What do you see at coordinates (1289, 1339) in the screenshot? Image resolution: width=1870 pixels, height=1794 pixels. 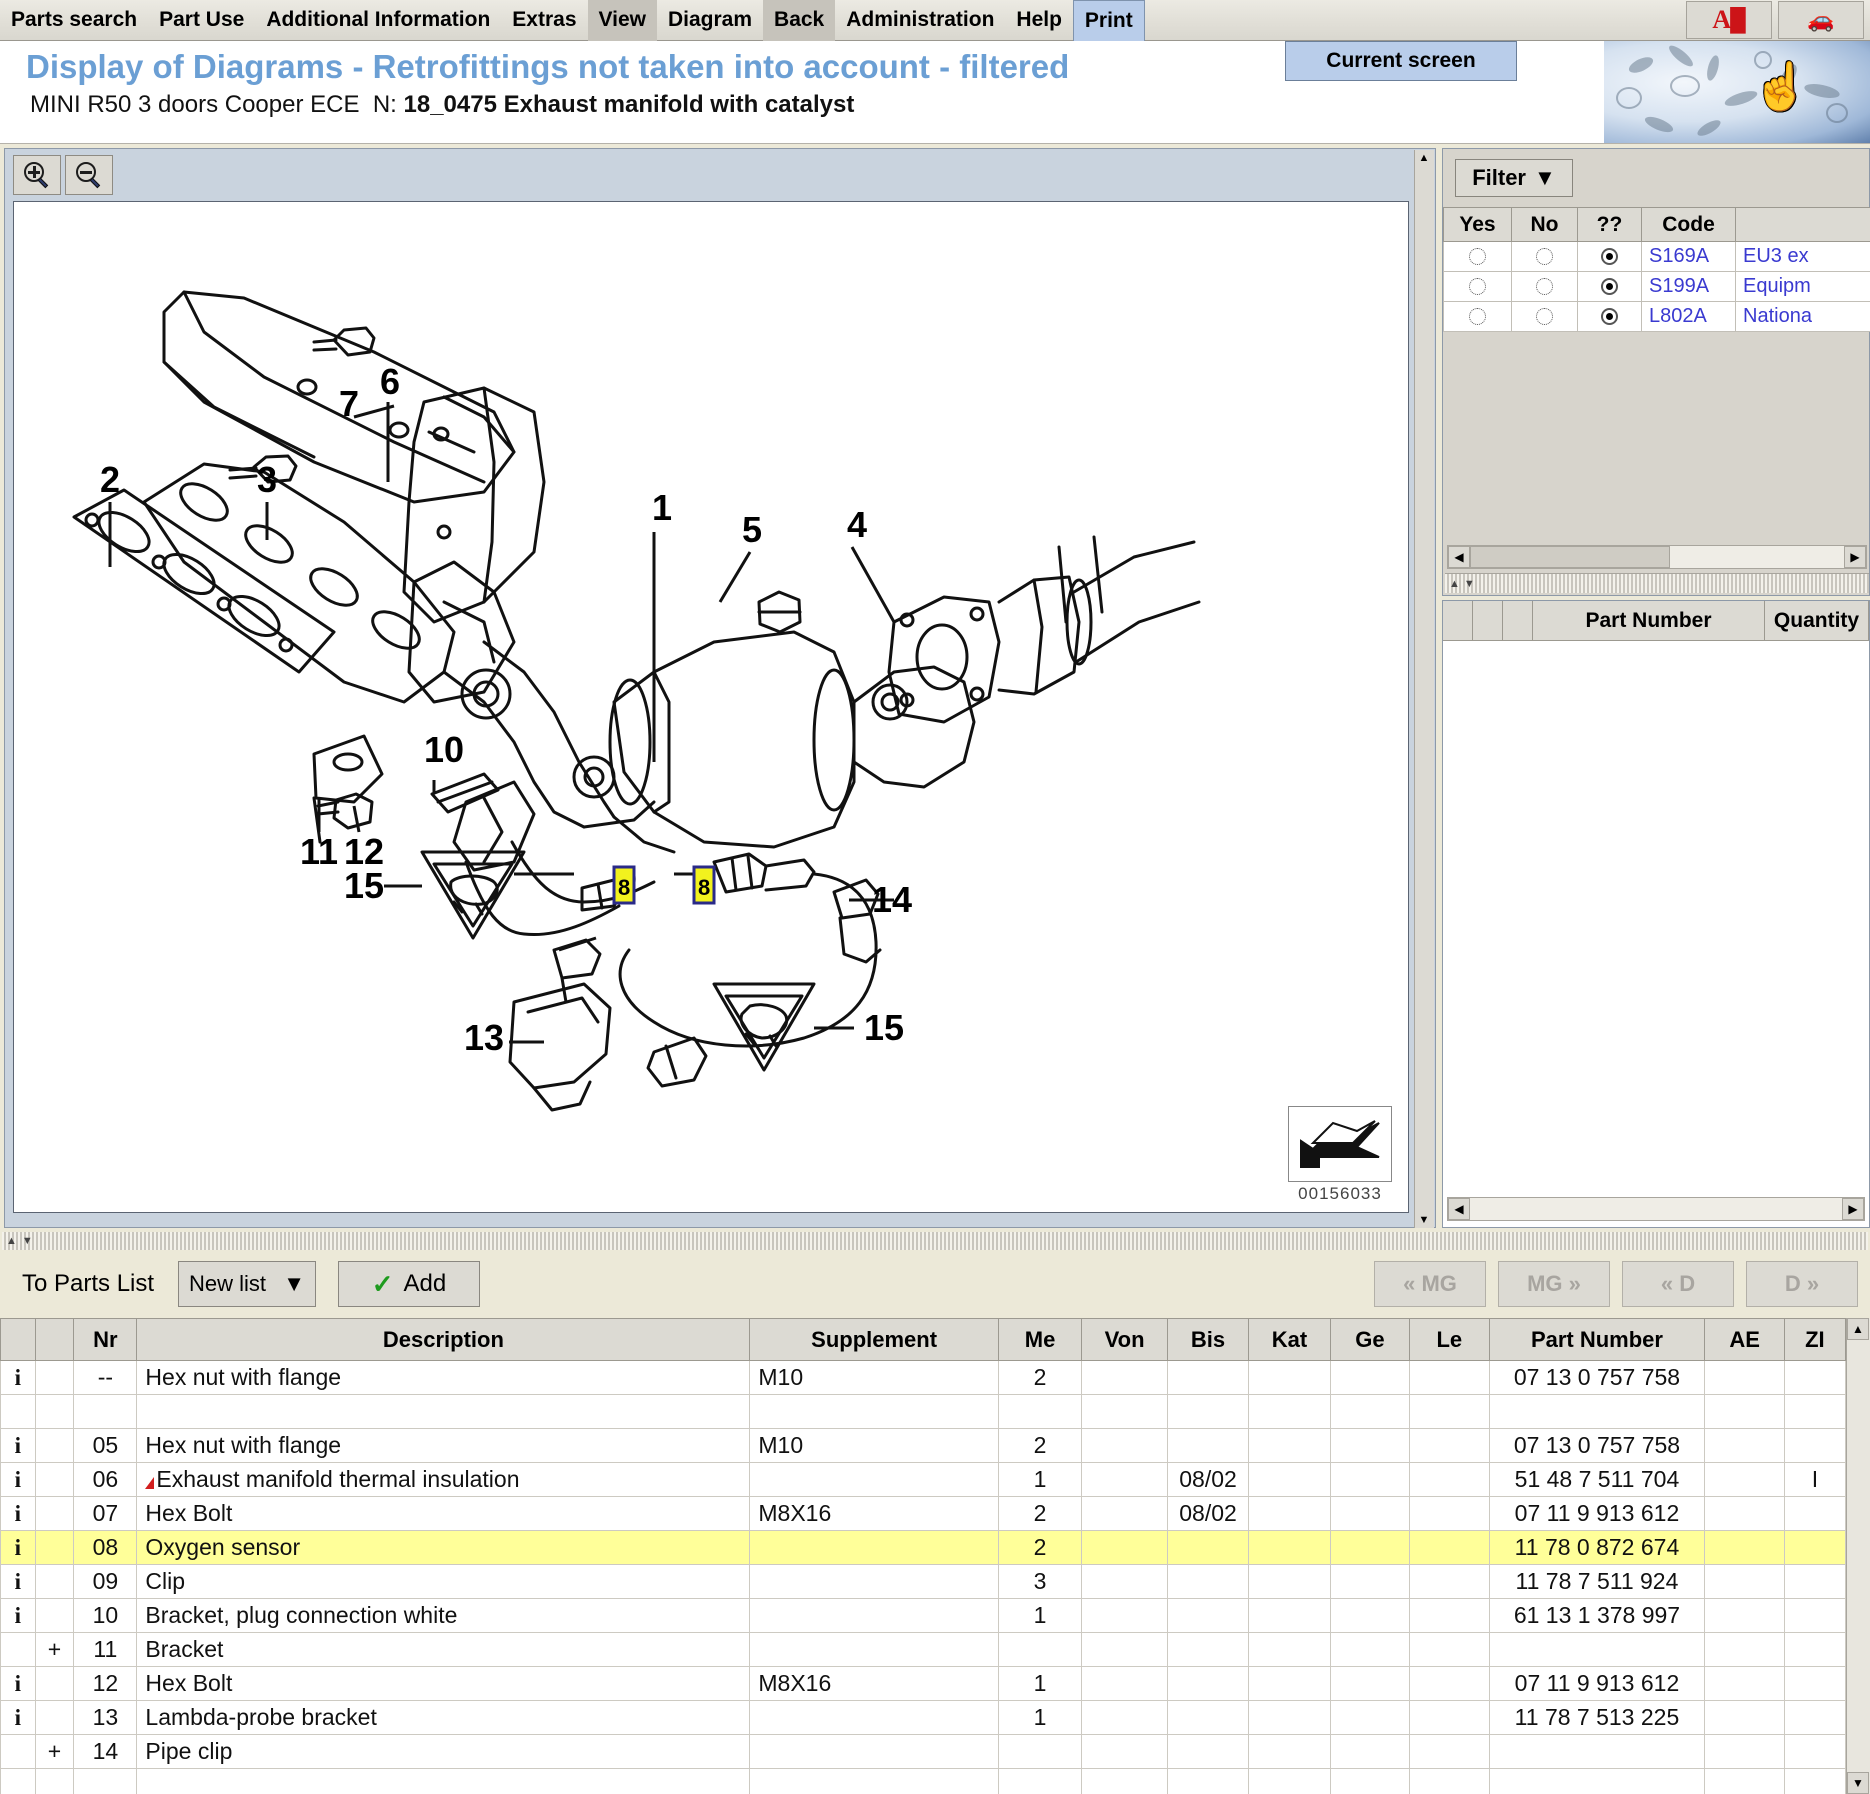 I see `parts-col-kat: Kat` at bounding box center [1289, 1339].